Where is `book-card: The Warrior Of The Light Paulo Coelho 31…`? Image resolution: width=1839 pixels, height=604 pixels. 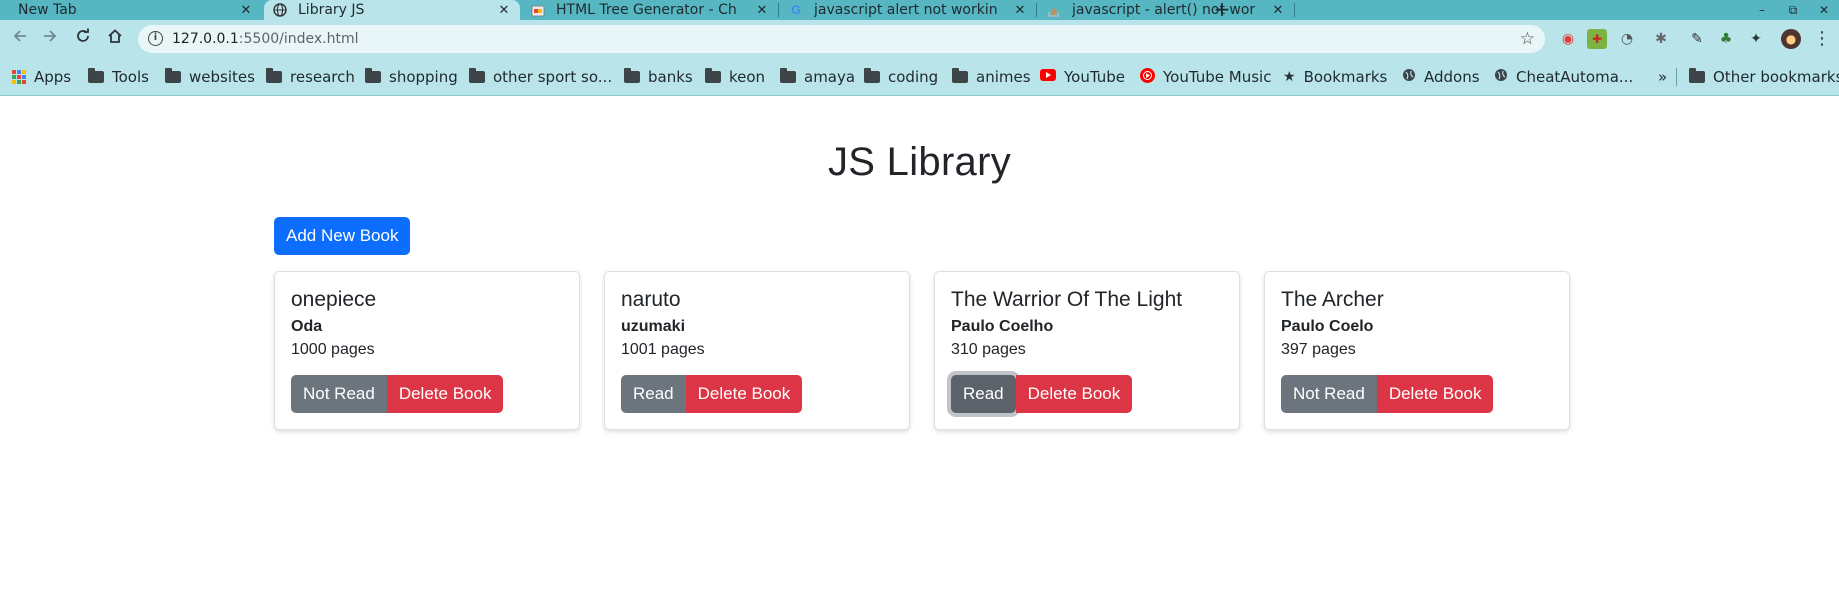 book-card: The Warrior Of The Light Paulo Coelho 31… is located at coordinates (1087, 350).